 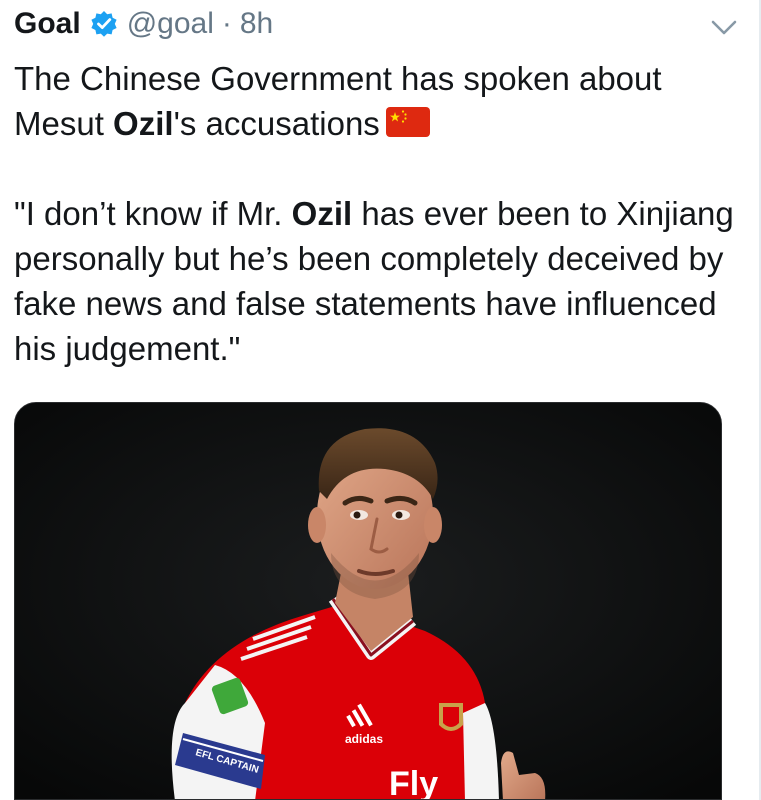 I want to click on quote-text-start: "I don’t know if Mr., so click(x=153, y=213).